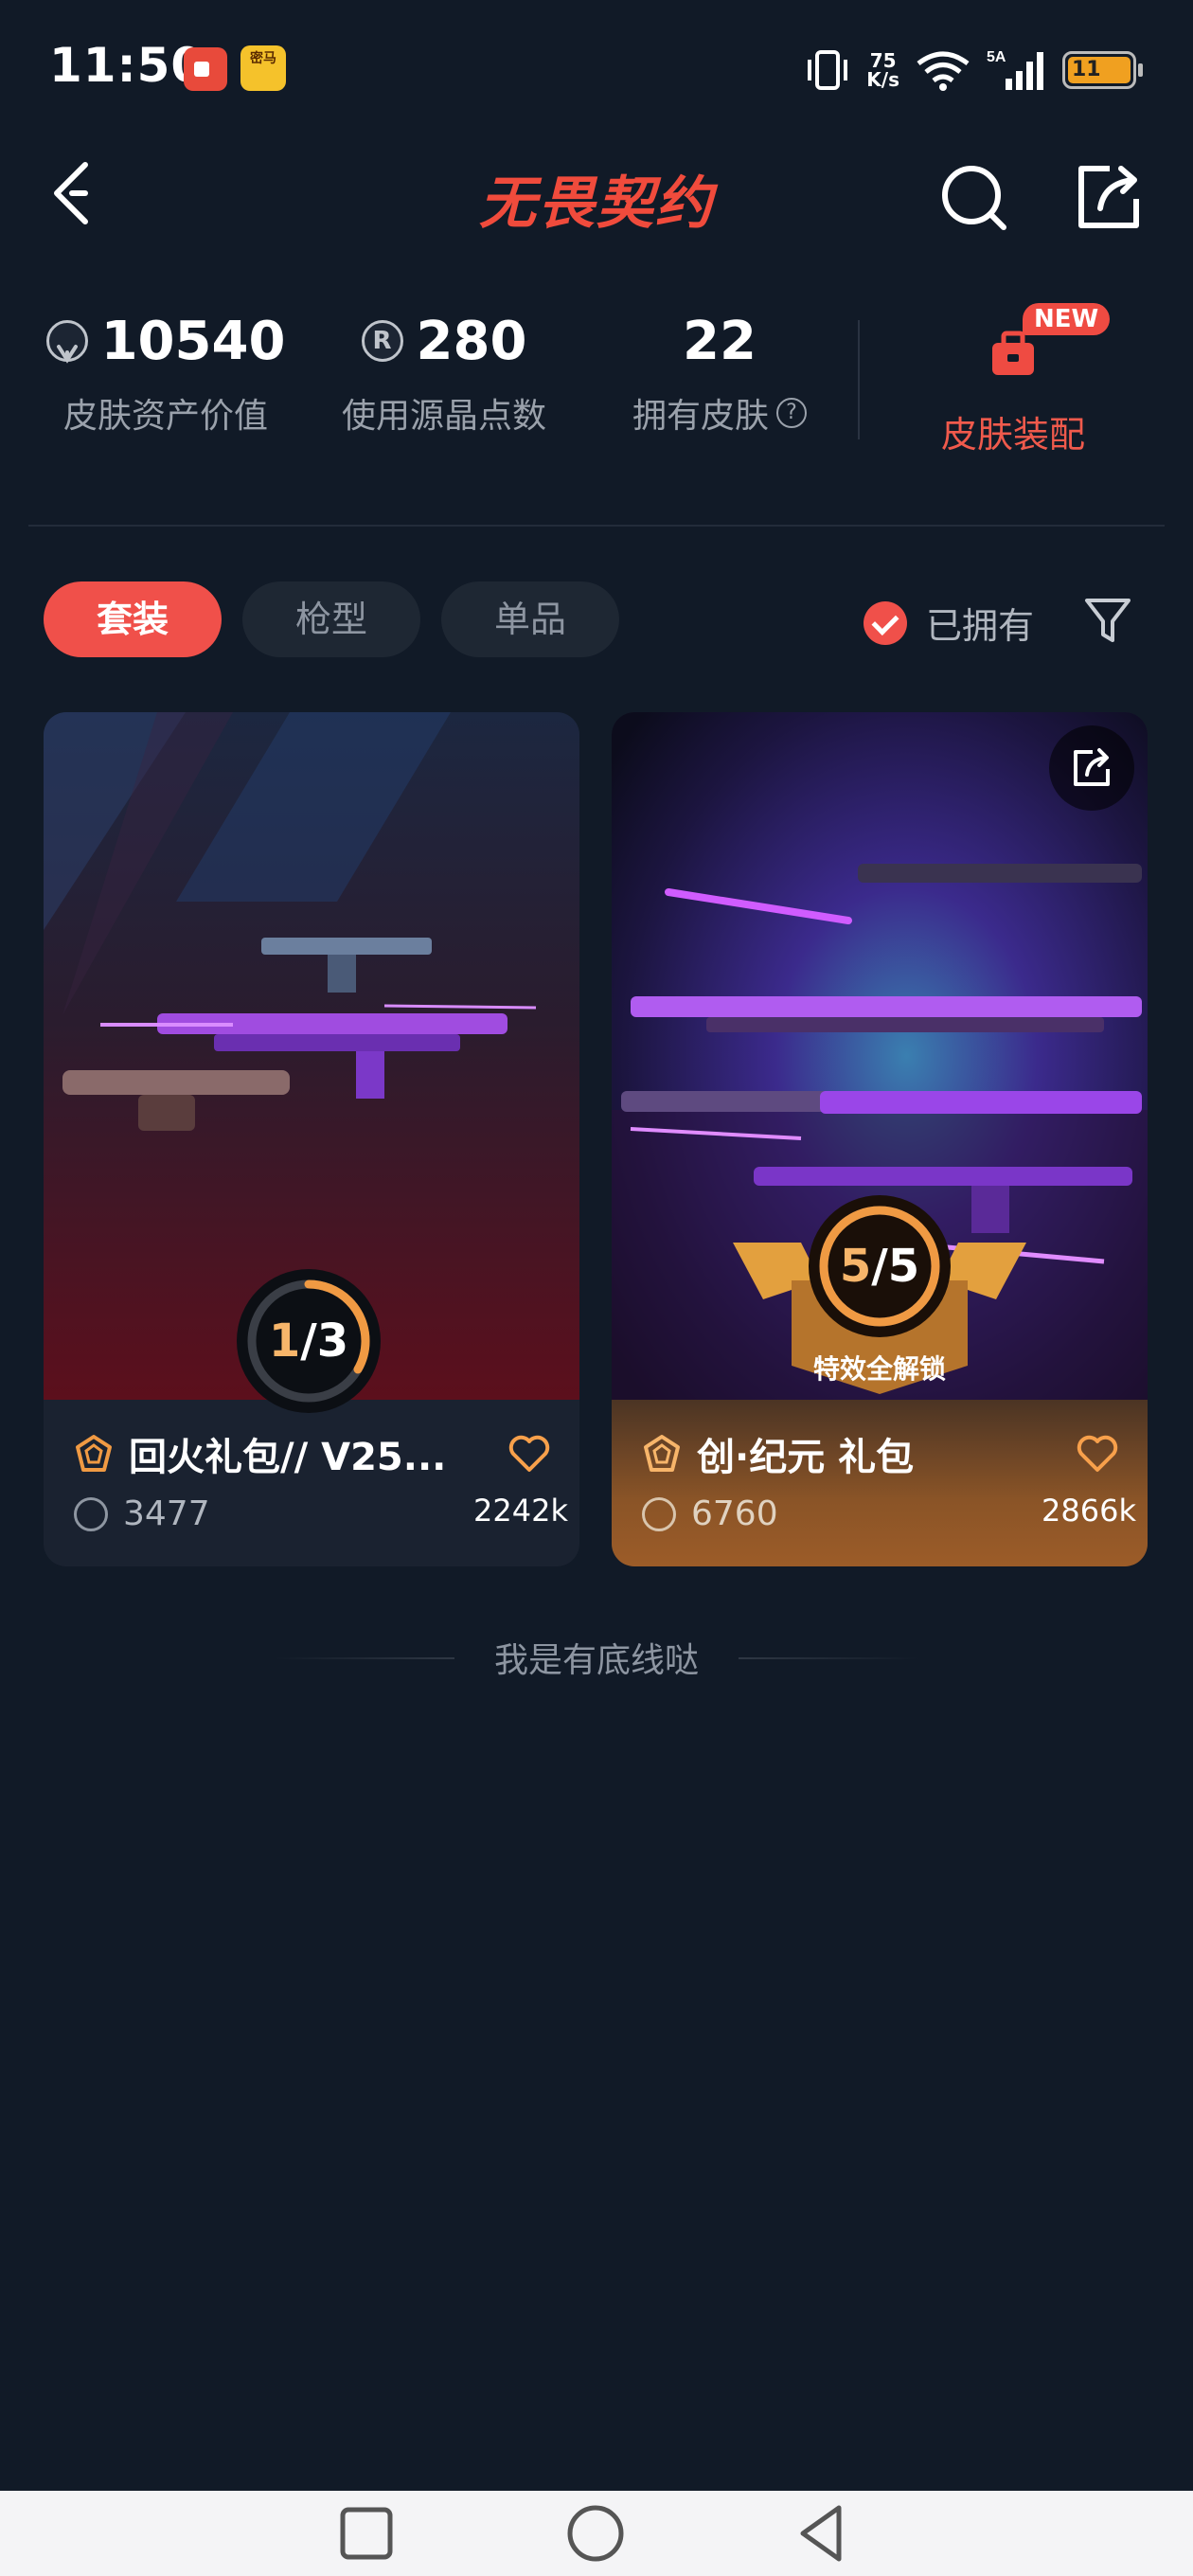  What do you see at coordinates (308, 1341) in the screenshot?
I see `collection-progress: 1/3` at bounding box center [308, 1341].